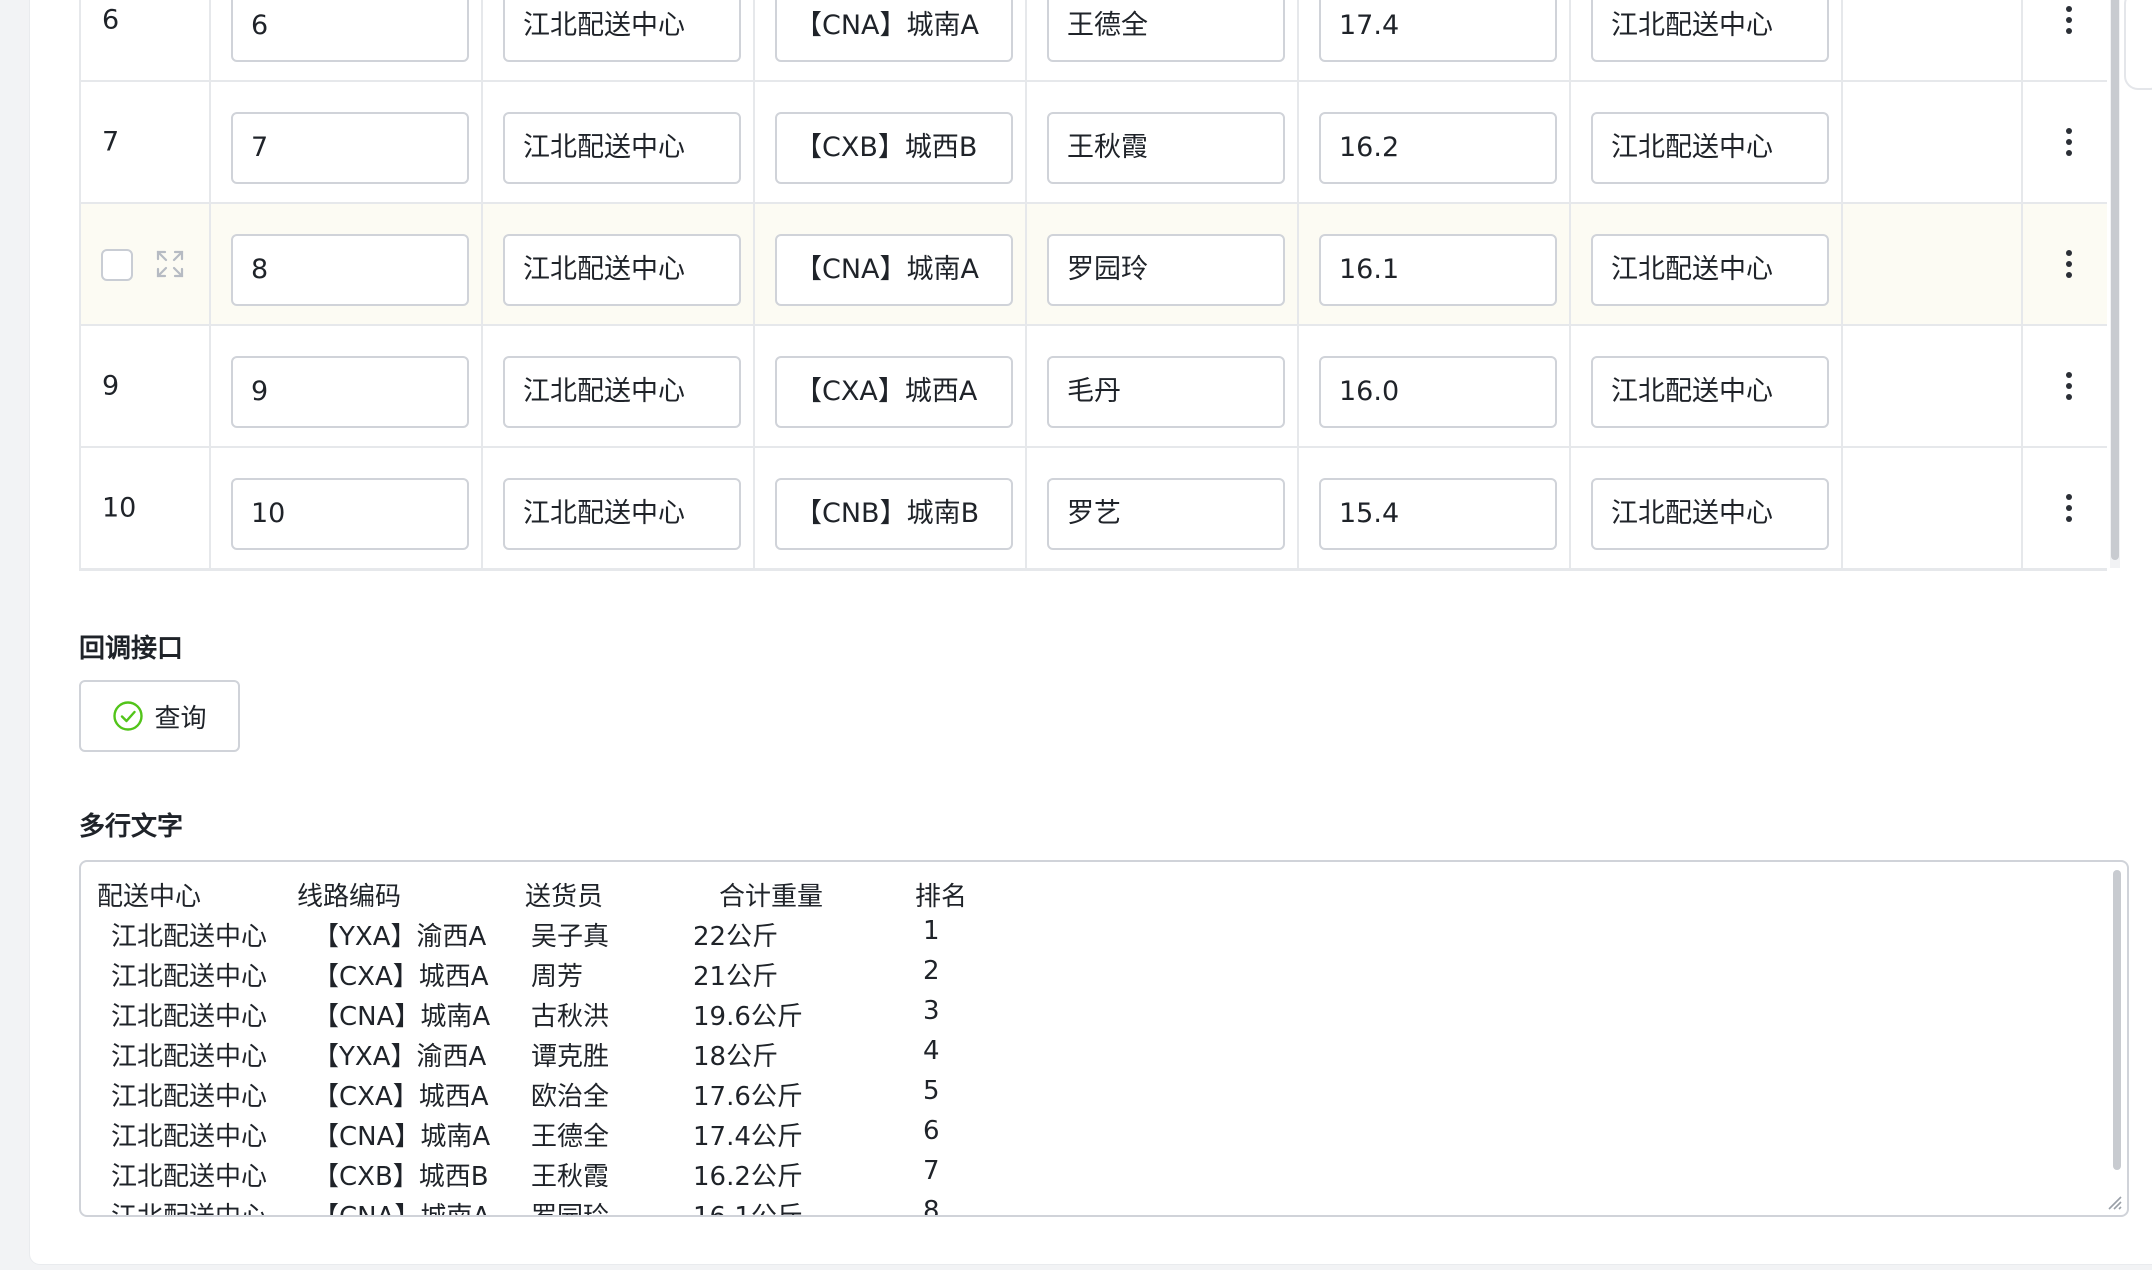 This screenshot has width=2152, height=1270. Describe the element at coordinates (1438, 270) in the screenshot. I see `weight-input: 16.1` at that location.